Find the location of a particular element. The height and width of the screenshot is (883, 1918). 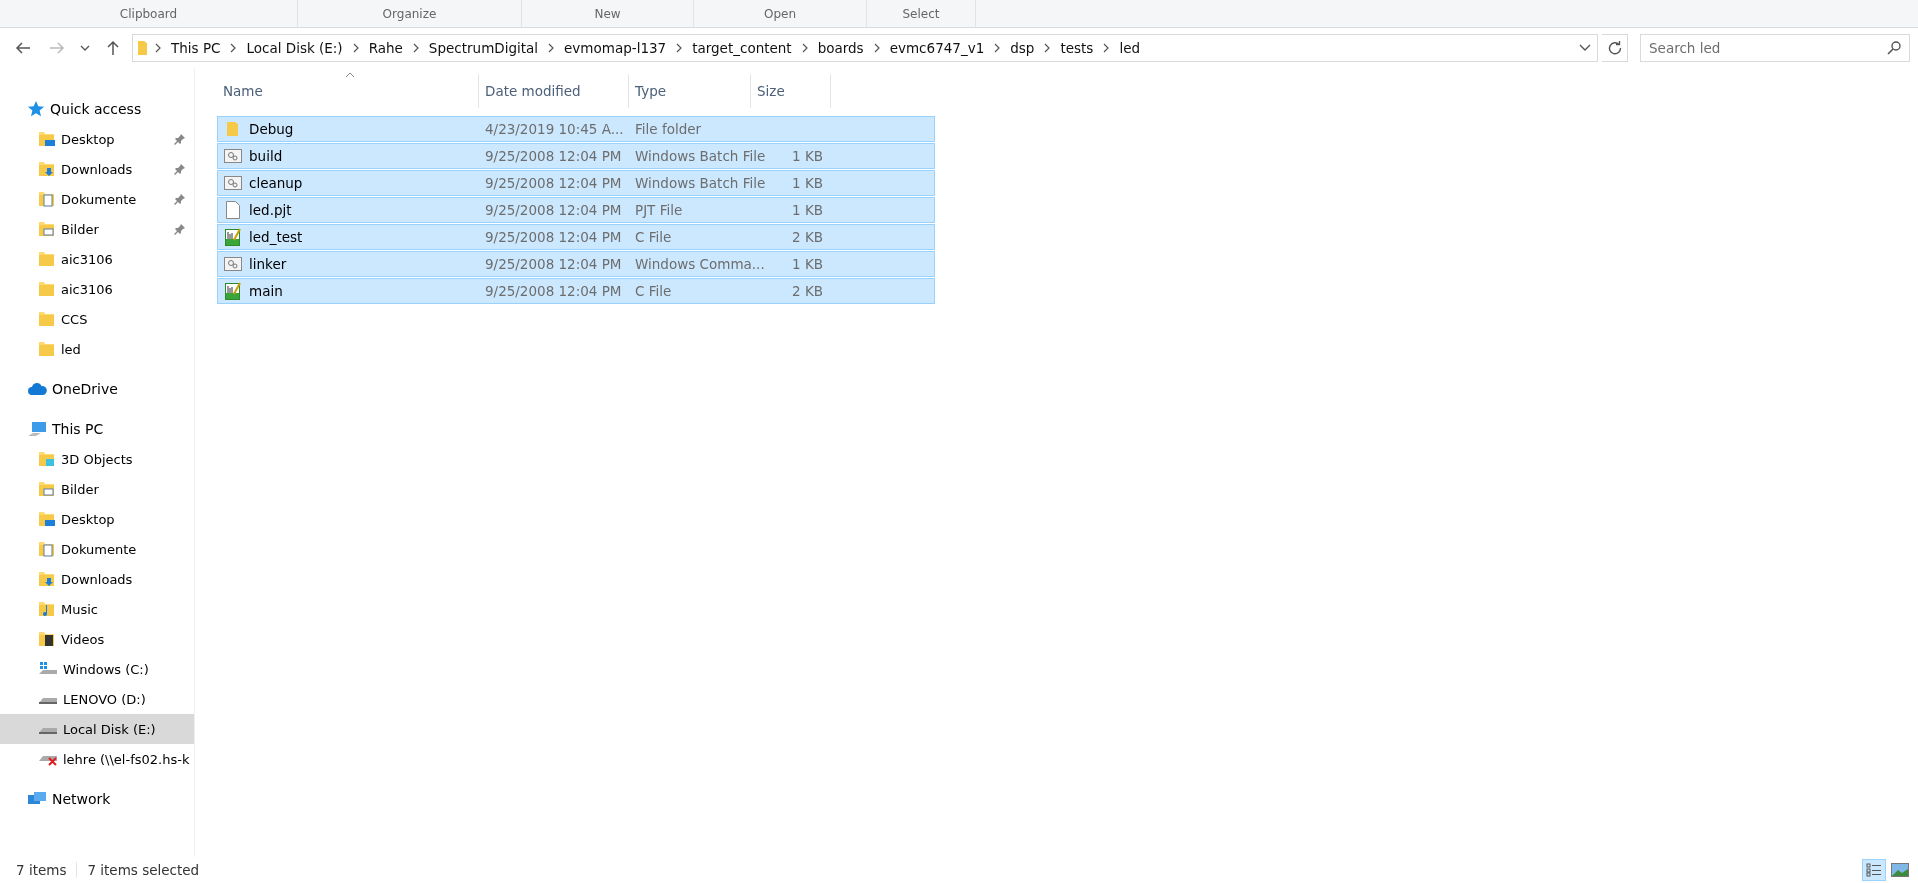

breadcrumb: tests is located at coordinates (1077, 48).